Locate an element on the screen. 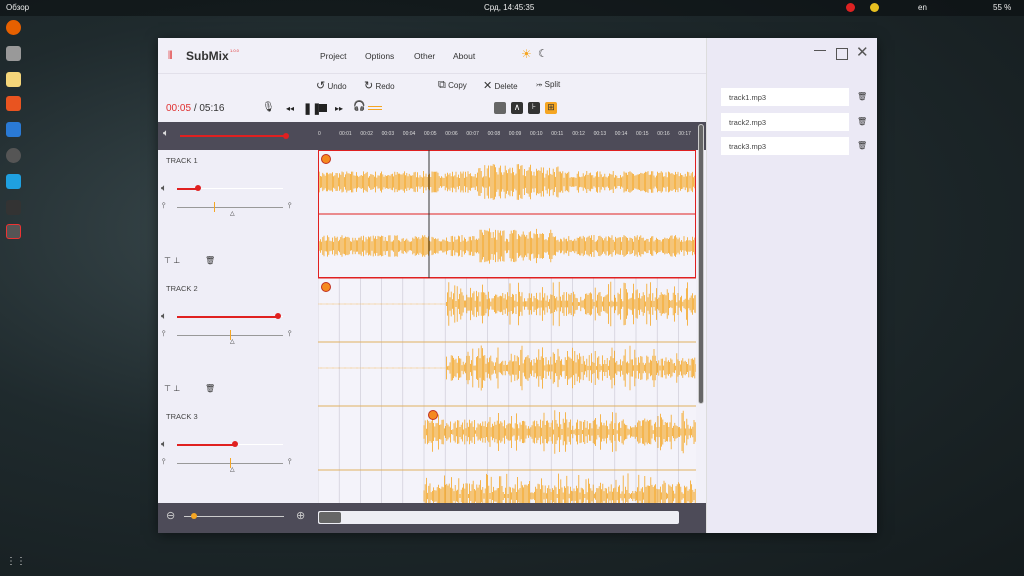 This screenshot has height=576, width=1024. redo-label: Redo is located at coordinates (385, 86).